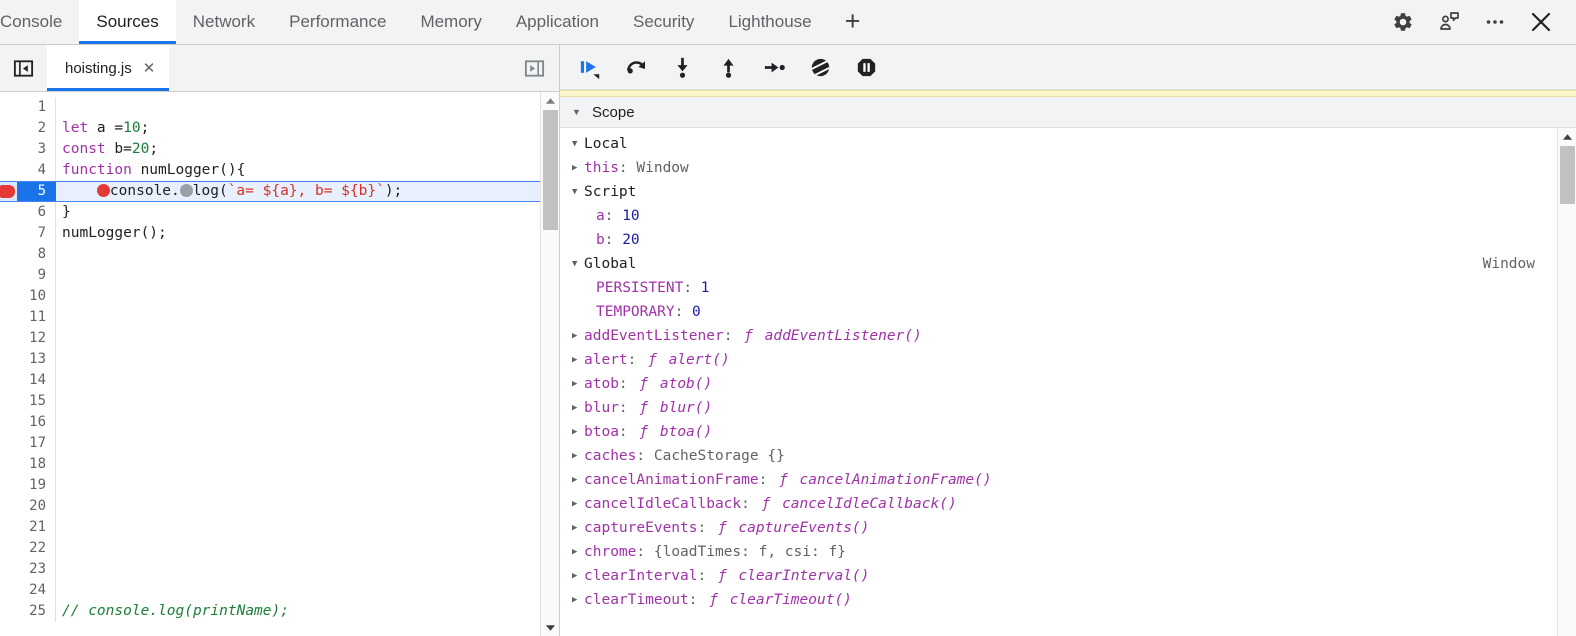  I want to click on scope-group-row: ▼ Global Window, so click(1058, 264).